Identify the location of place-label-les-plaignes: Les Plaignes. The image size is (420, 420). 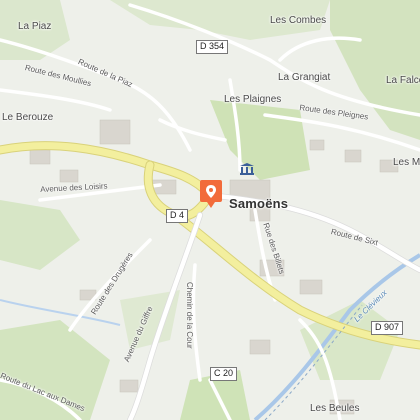
(253, 99).